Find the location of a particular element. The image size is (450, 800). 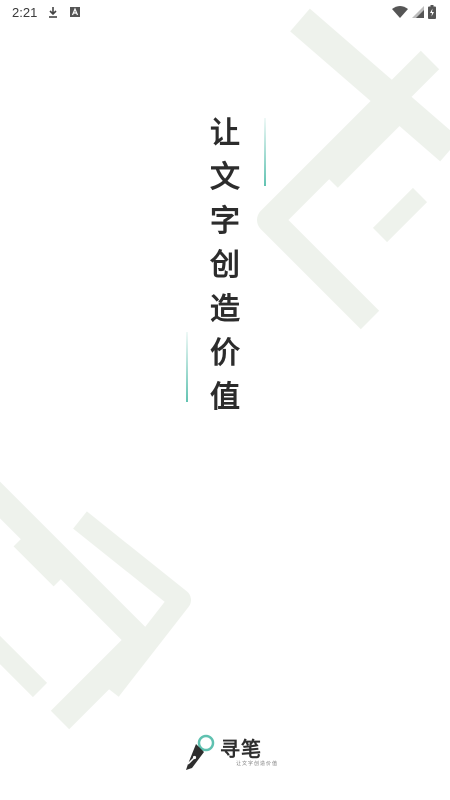

slogan-char: 造 is located at coordinates (225, 309).